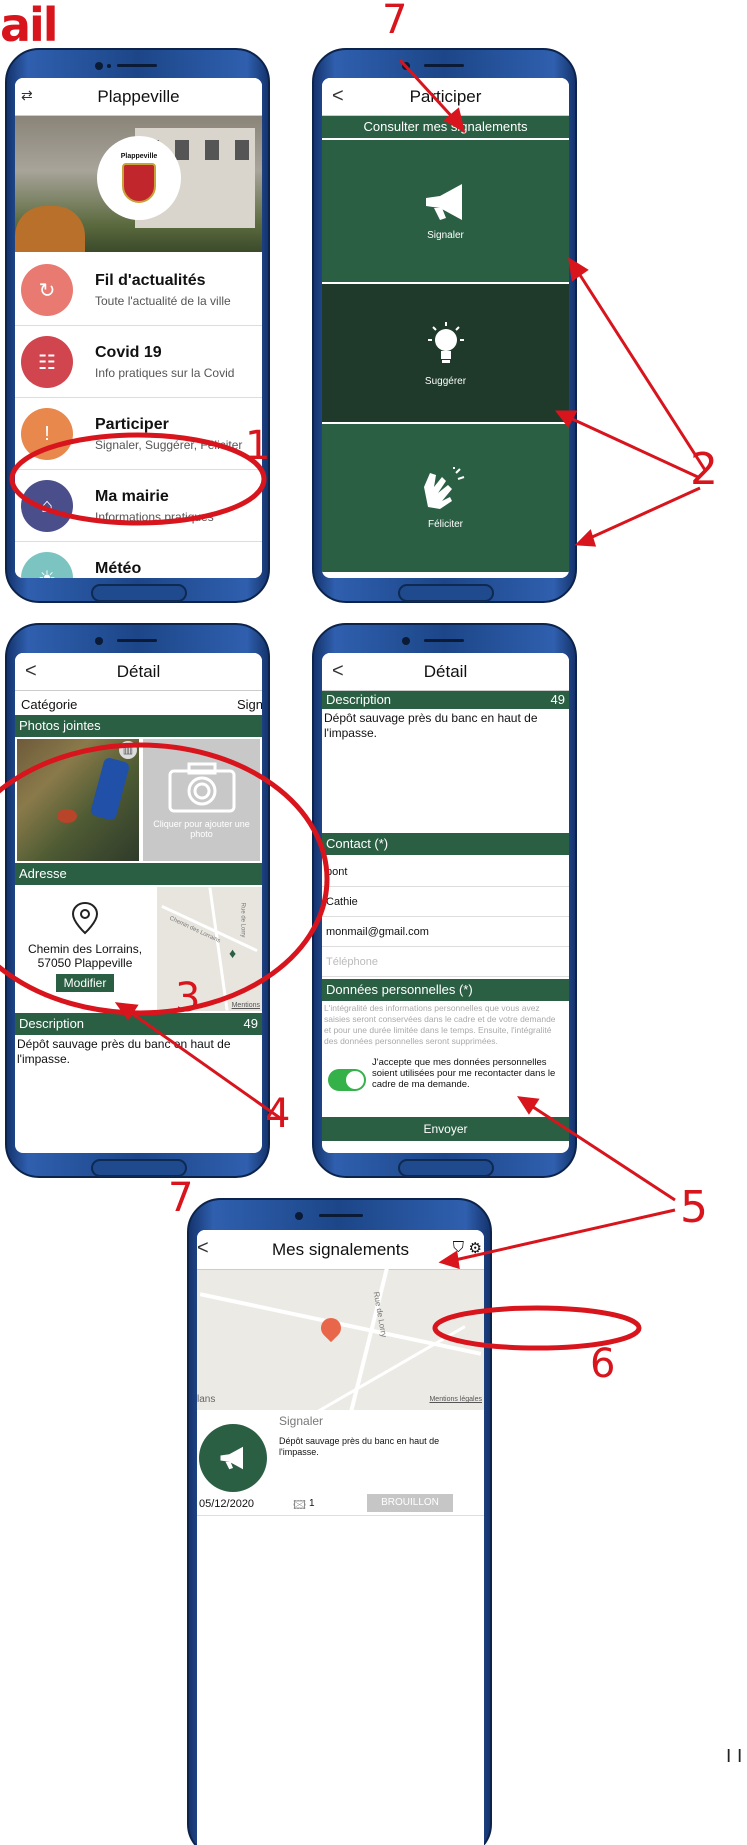  What do you see at coordinates (445, 342) in the screenshot?
I see `lightbulb-icon` at bounding box center [445, 342].